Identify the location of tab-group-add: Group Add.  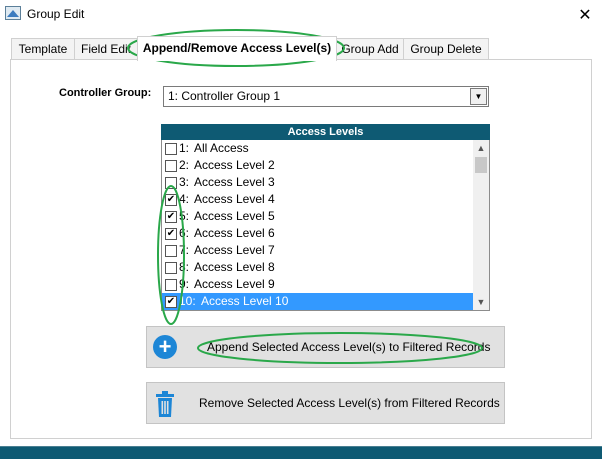
(370, 48).